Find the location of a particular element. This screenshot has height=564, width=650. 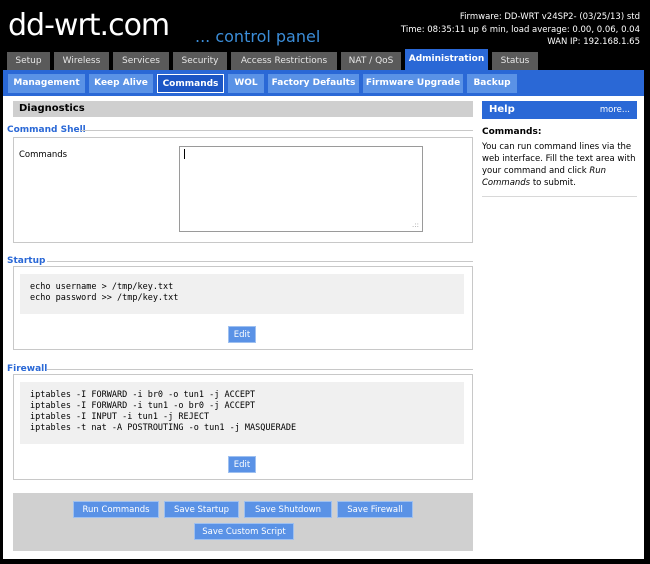

resize-grip-icon: .:: is located at coordinates (415, 225).